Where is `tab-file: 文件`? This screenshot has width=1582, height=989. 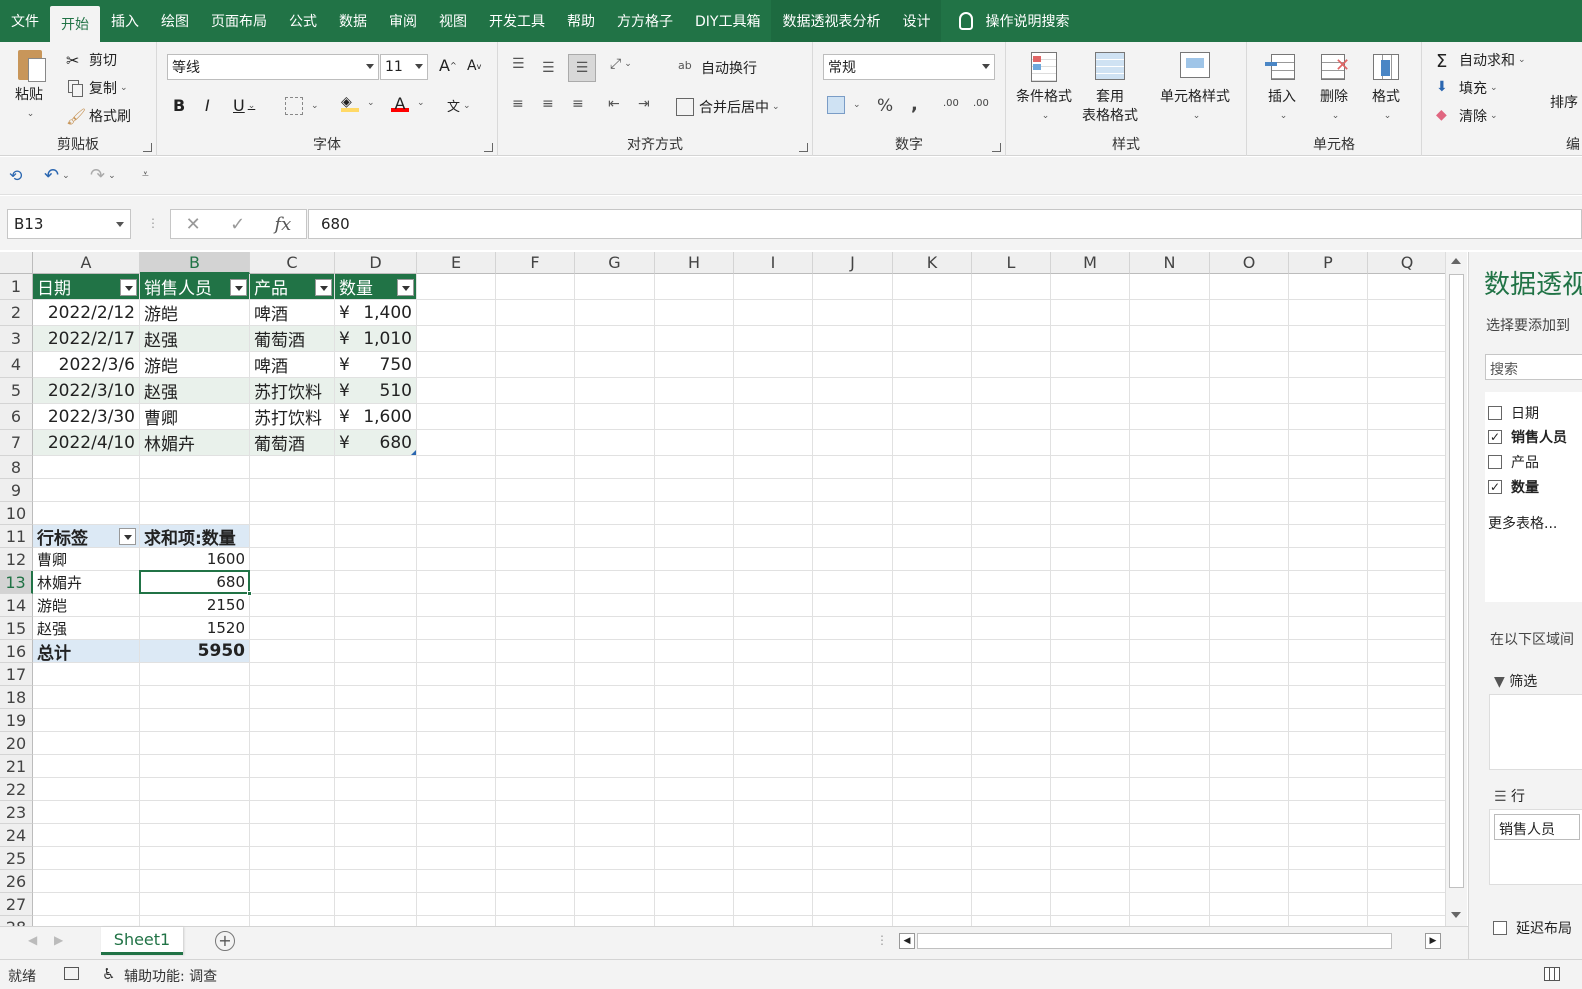 tab-file: 文件 is located at coordinates (25, 21).